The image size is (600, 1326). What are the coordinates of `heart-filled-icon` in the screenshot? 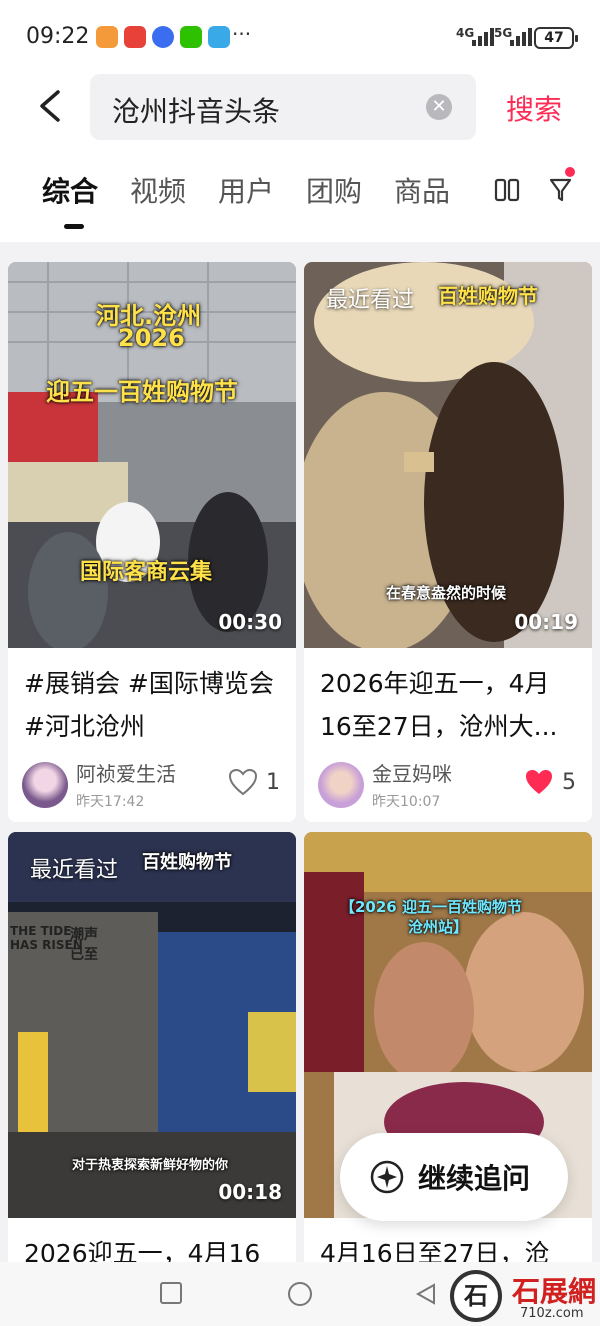 It's located at (539, 782).